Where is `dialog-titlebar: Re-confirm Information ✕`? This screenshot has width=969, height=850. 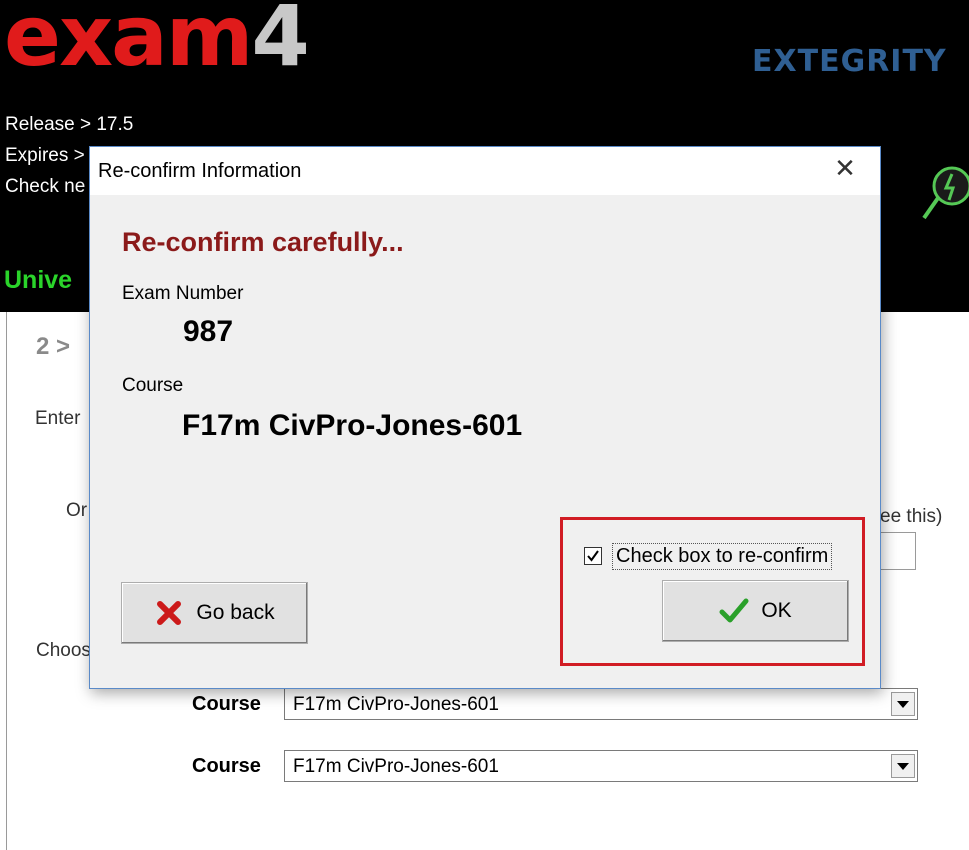
dialog-titlebar: Re-confirm Information ✕ is located at coordinates (485, 171).